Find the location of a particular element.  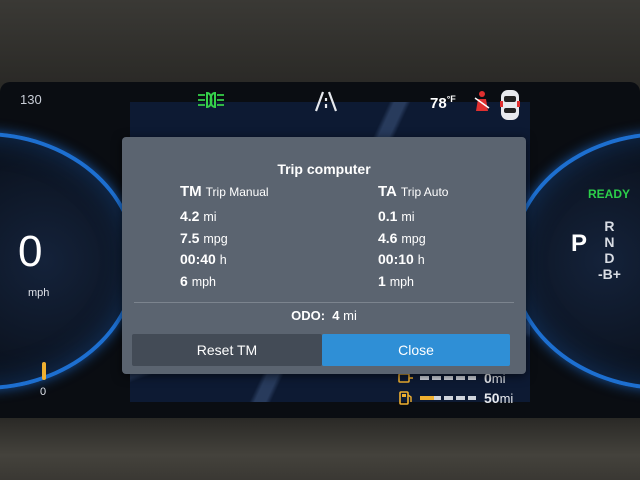

trip-manual-label: Trip Manual is located at coordinates (237, 192).